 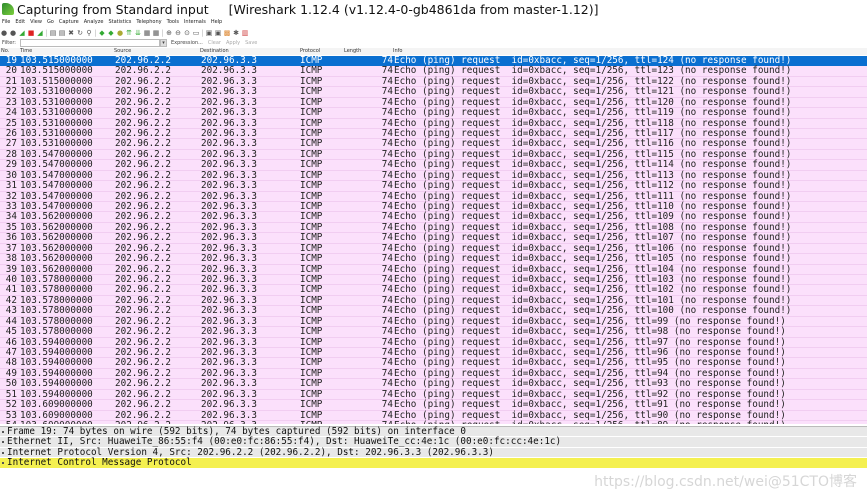 What do you see at coordinates (22, 33) in the screenshot?
I see `start-icon: ◢` at bounding box center [22, 33].